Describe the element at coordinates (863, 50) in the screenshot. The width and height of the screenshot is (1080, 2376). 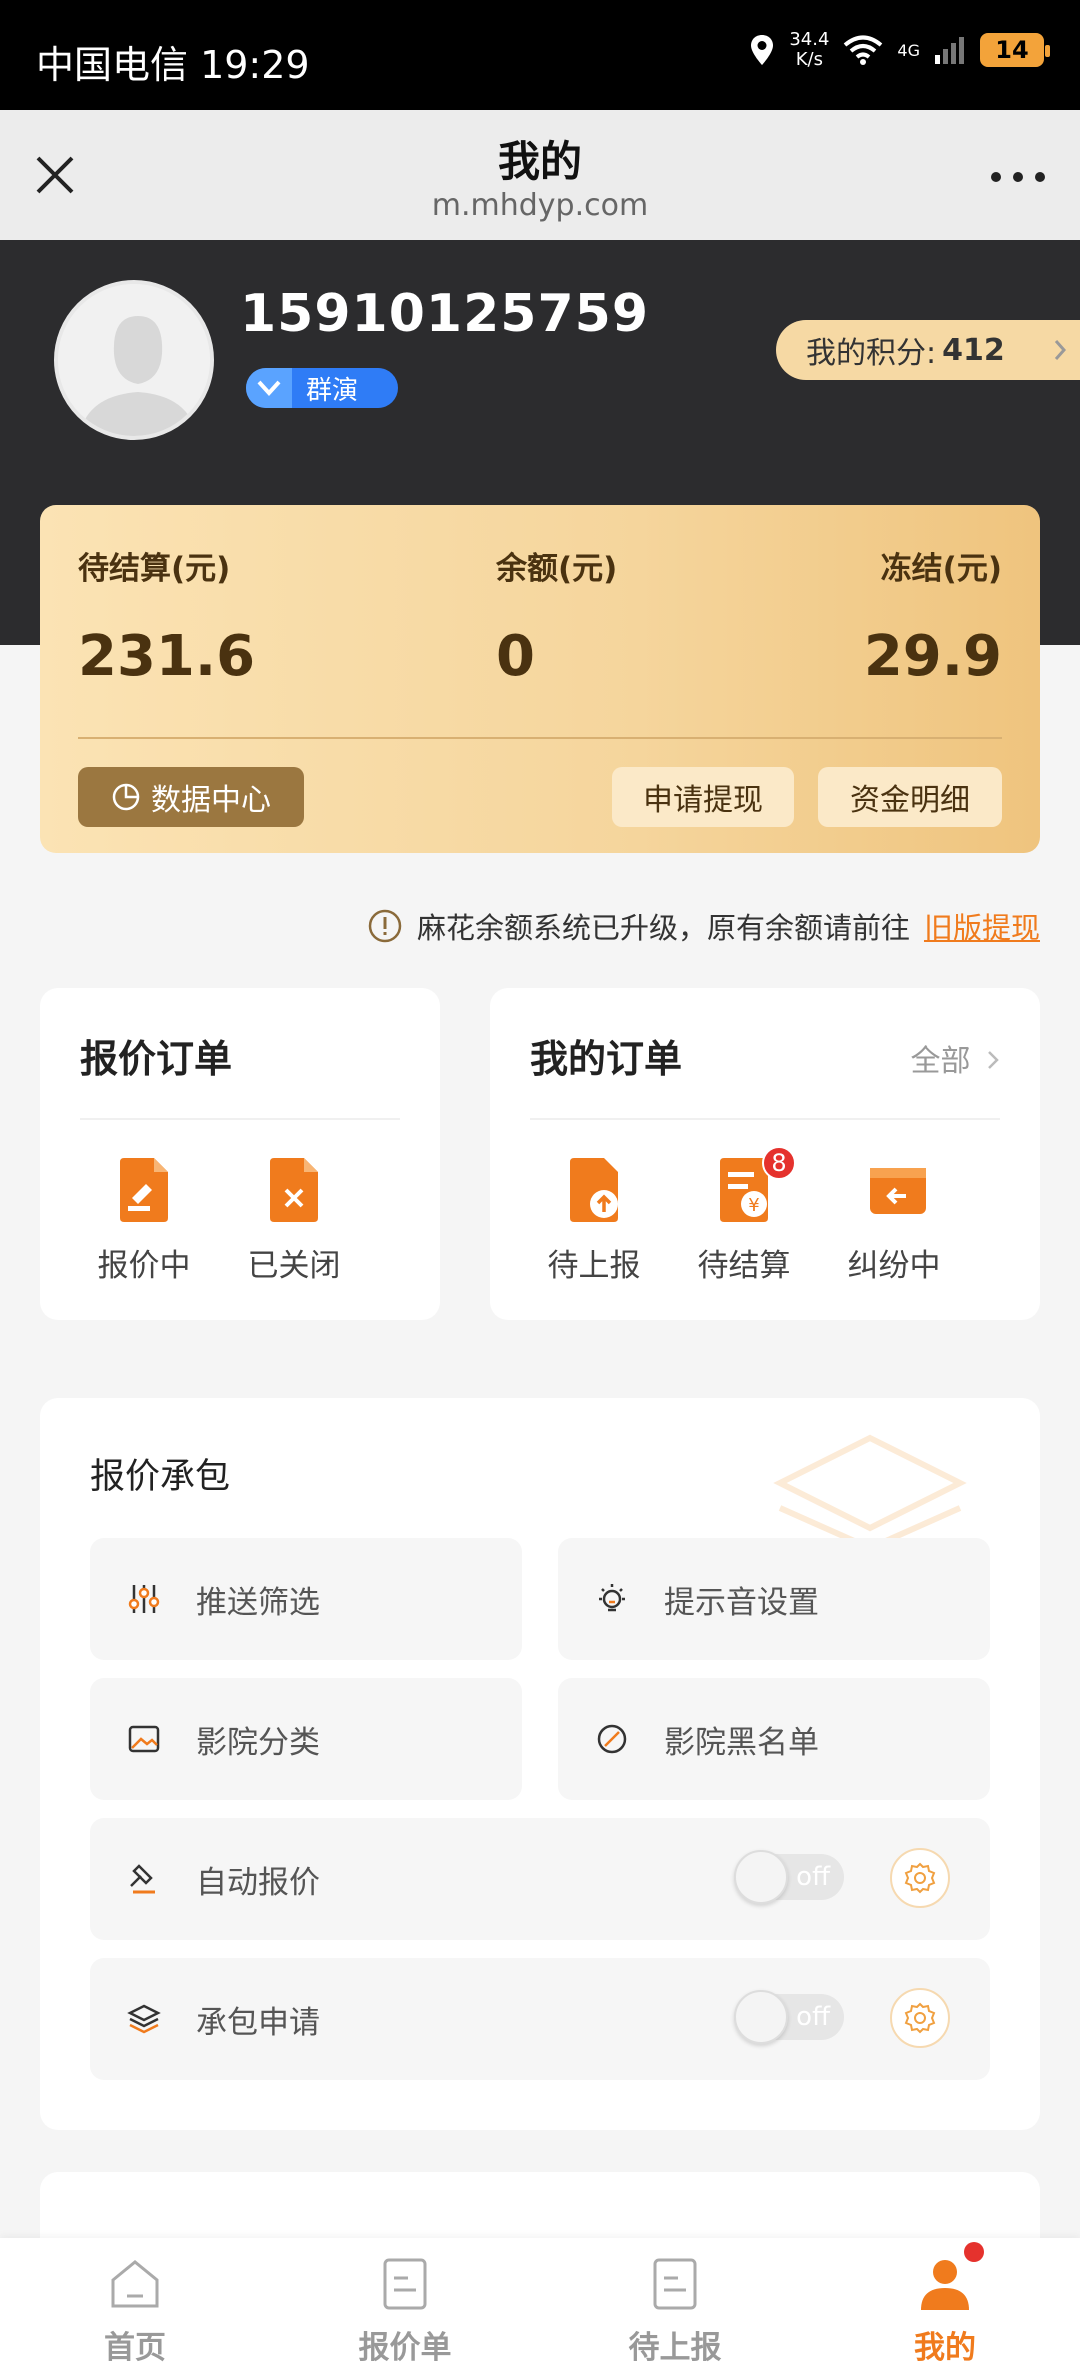
I see `wifi-icon` at that location.